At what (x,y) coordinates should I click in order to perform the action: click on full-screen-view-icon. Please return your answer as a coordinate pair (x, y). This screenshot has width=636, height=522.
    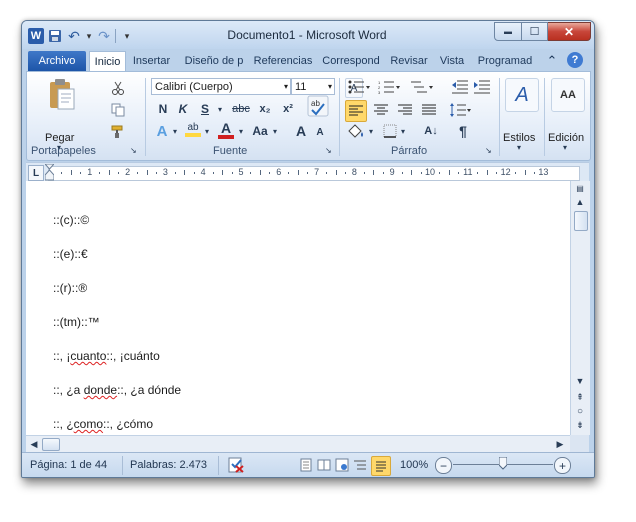
    Looking at the image, I should click on (324, 465).